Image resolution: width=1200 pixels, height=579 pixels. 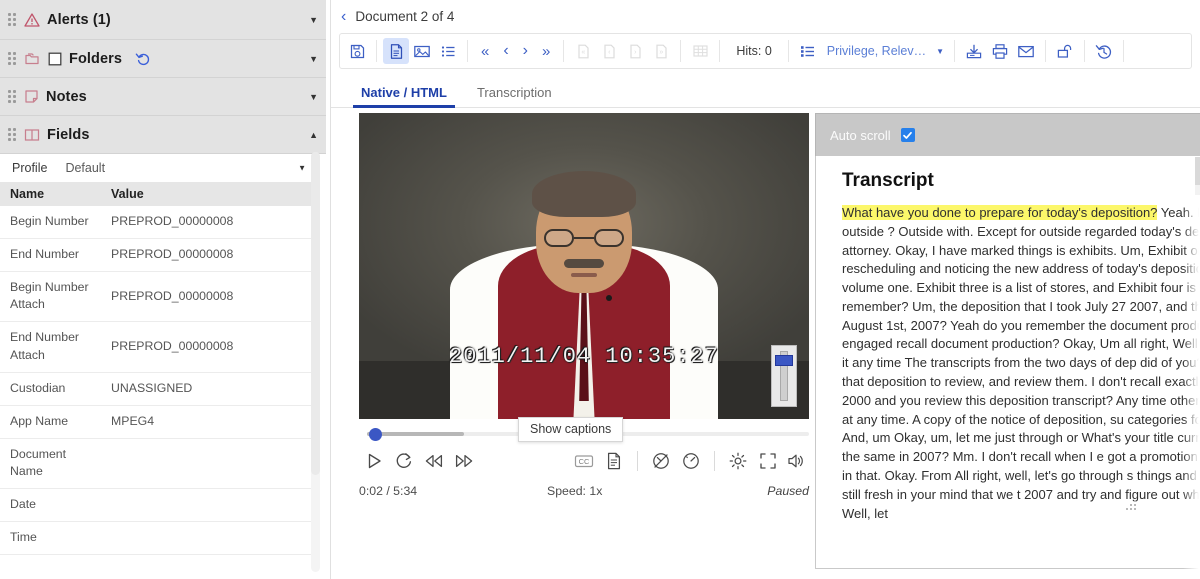 What do you see at coordinates (546, 51) in the screenshot?
I see `last-document-icon: »` at bounding box center [546, 51].